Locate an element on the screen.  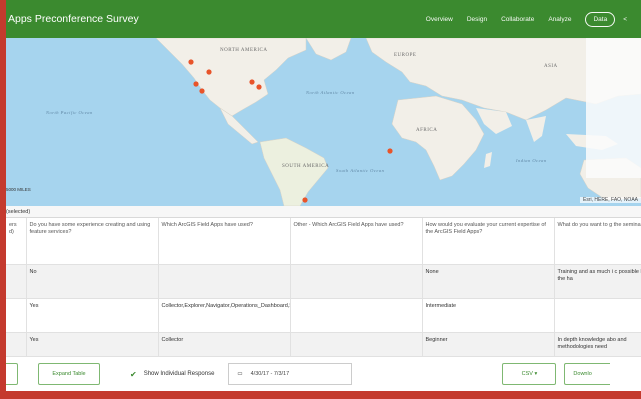
download-button: Downlo is located at coordinates (587, 374).